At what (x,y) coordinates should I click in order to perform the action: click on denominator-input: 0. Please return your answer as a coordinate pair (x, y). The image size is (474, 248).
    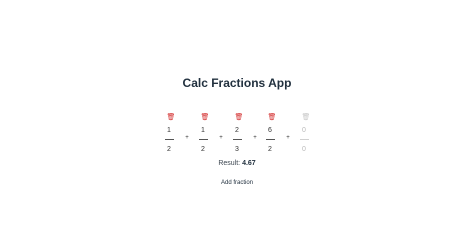
    Looking at the image, I should click on (304, 149).